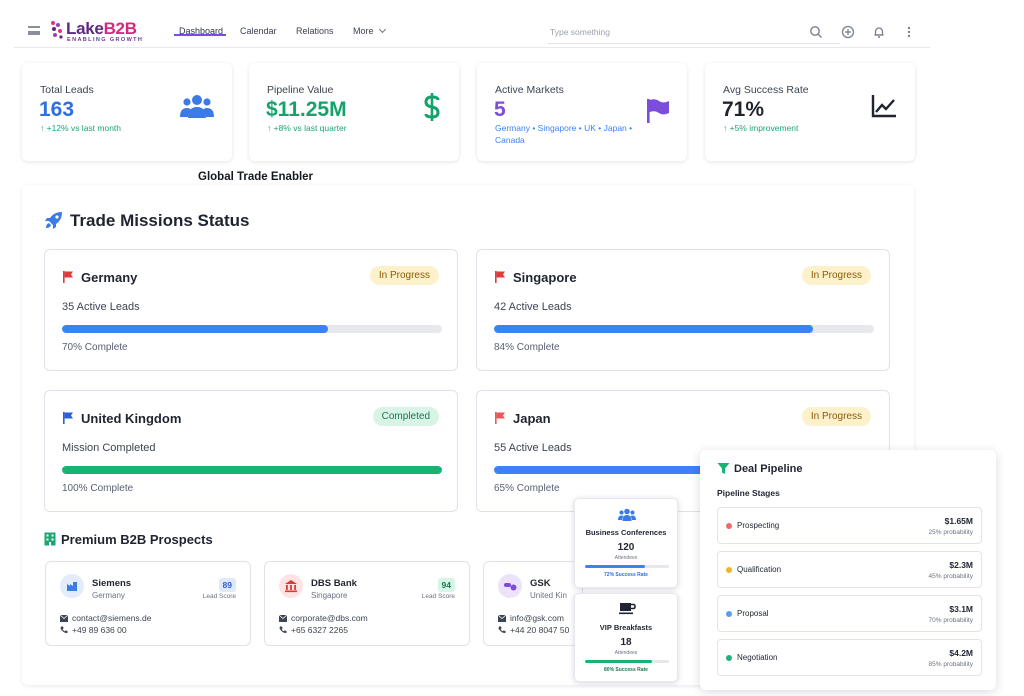  I want to click on event-attendee-count: 18, so click(626, 642).